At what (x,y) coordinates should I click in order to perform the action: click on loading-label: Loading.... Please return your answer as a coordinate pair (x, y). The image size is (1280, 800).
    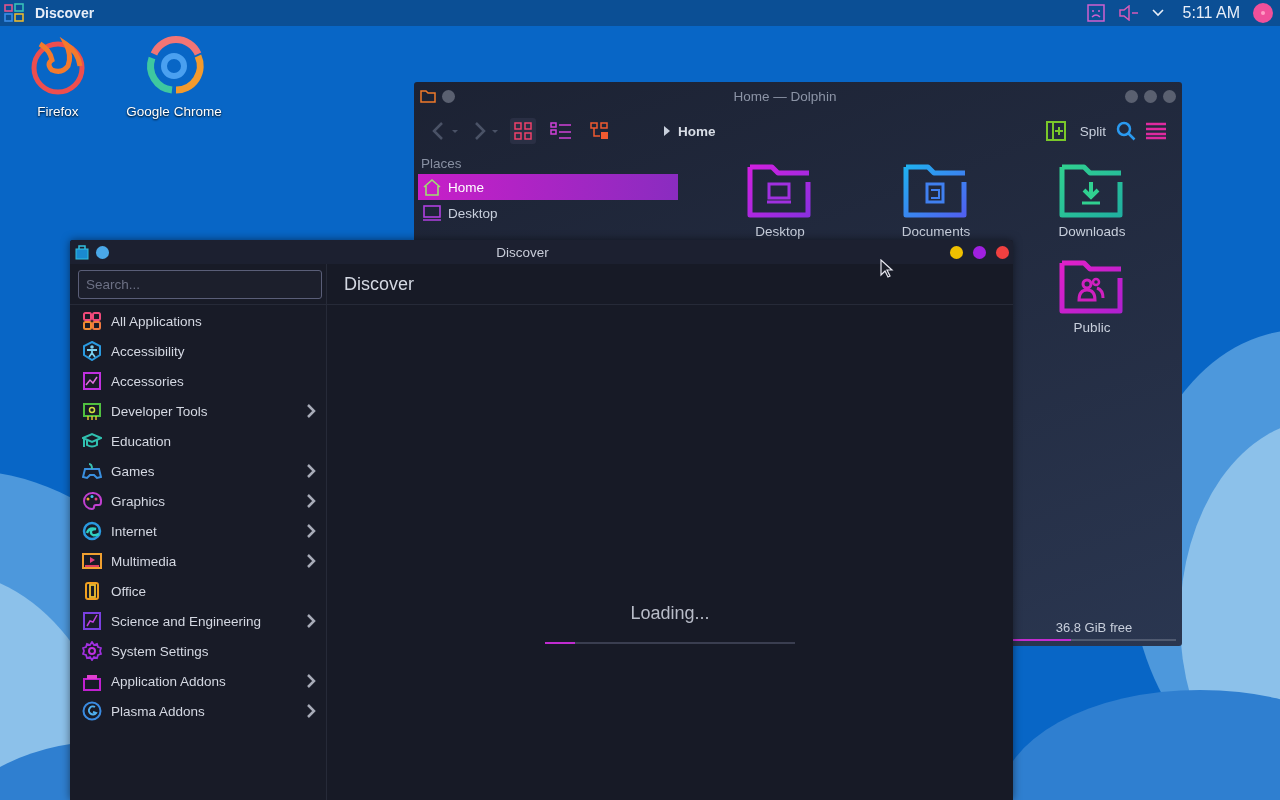
    Looking at the image, I should click on (670, 613).